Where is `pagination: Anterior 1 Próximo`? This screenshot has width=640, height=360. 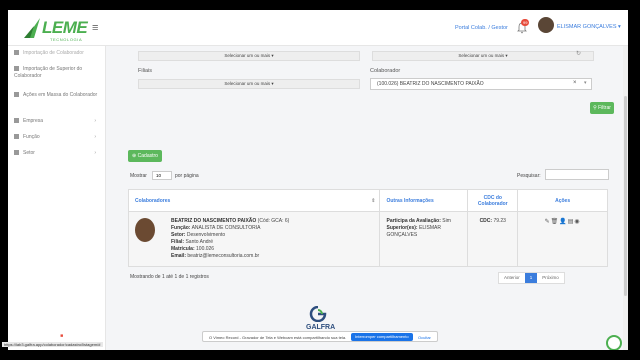
pagination: Anterior 1 Próximo is located at coordinates (531, 278).